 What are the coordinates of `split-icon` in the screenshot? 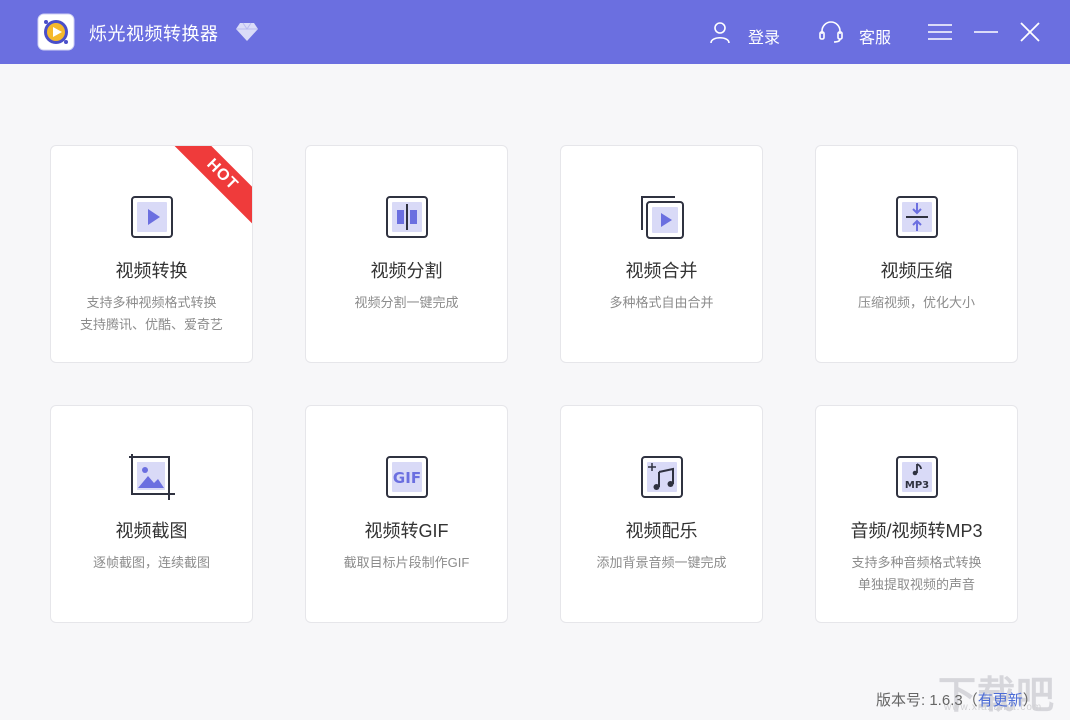 It's located at (407, 217).